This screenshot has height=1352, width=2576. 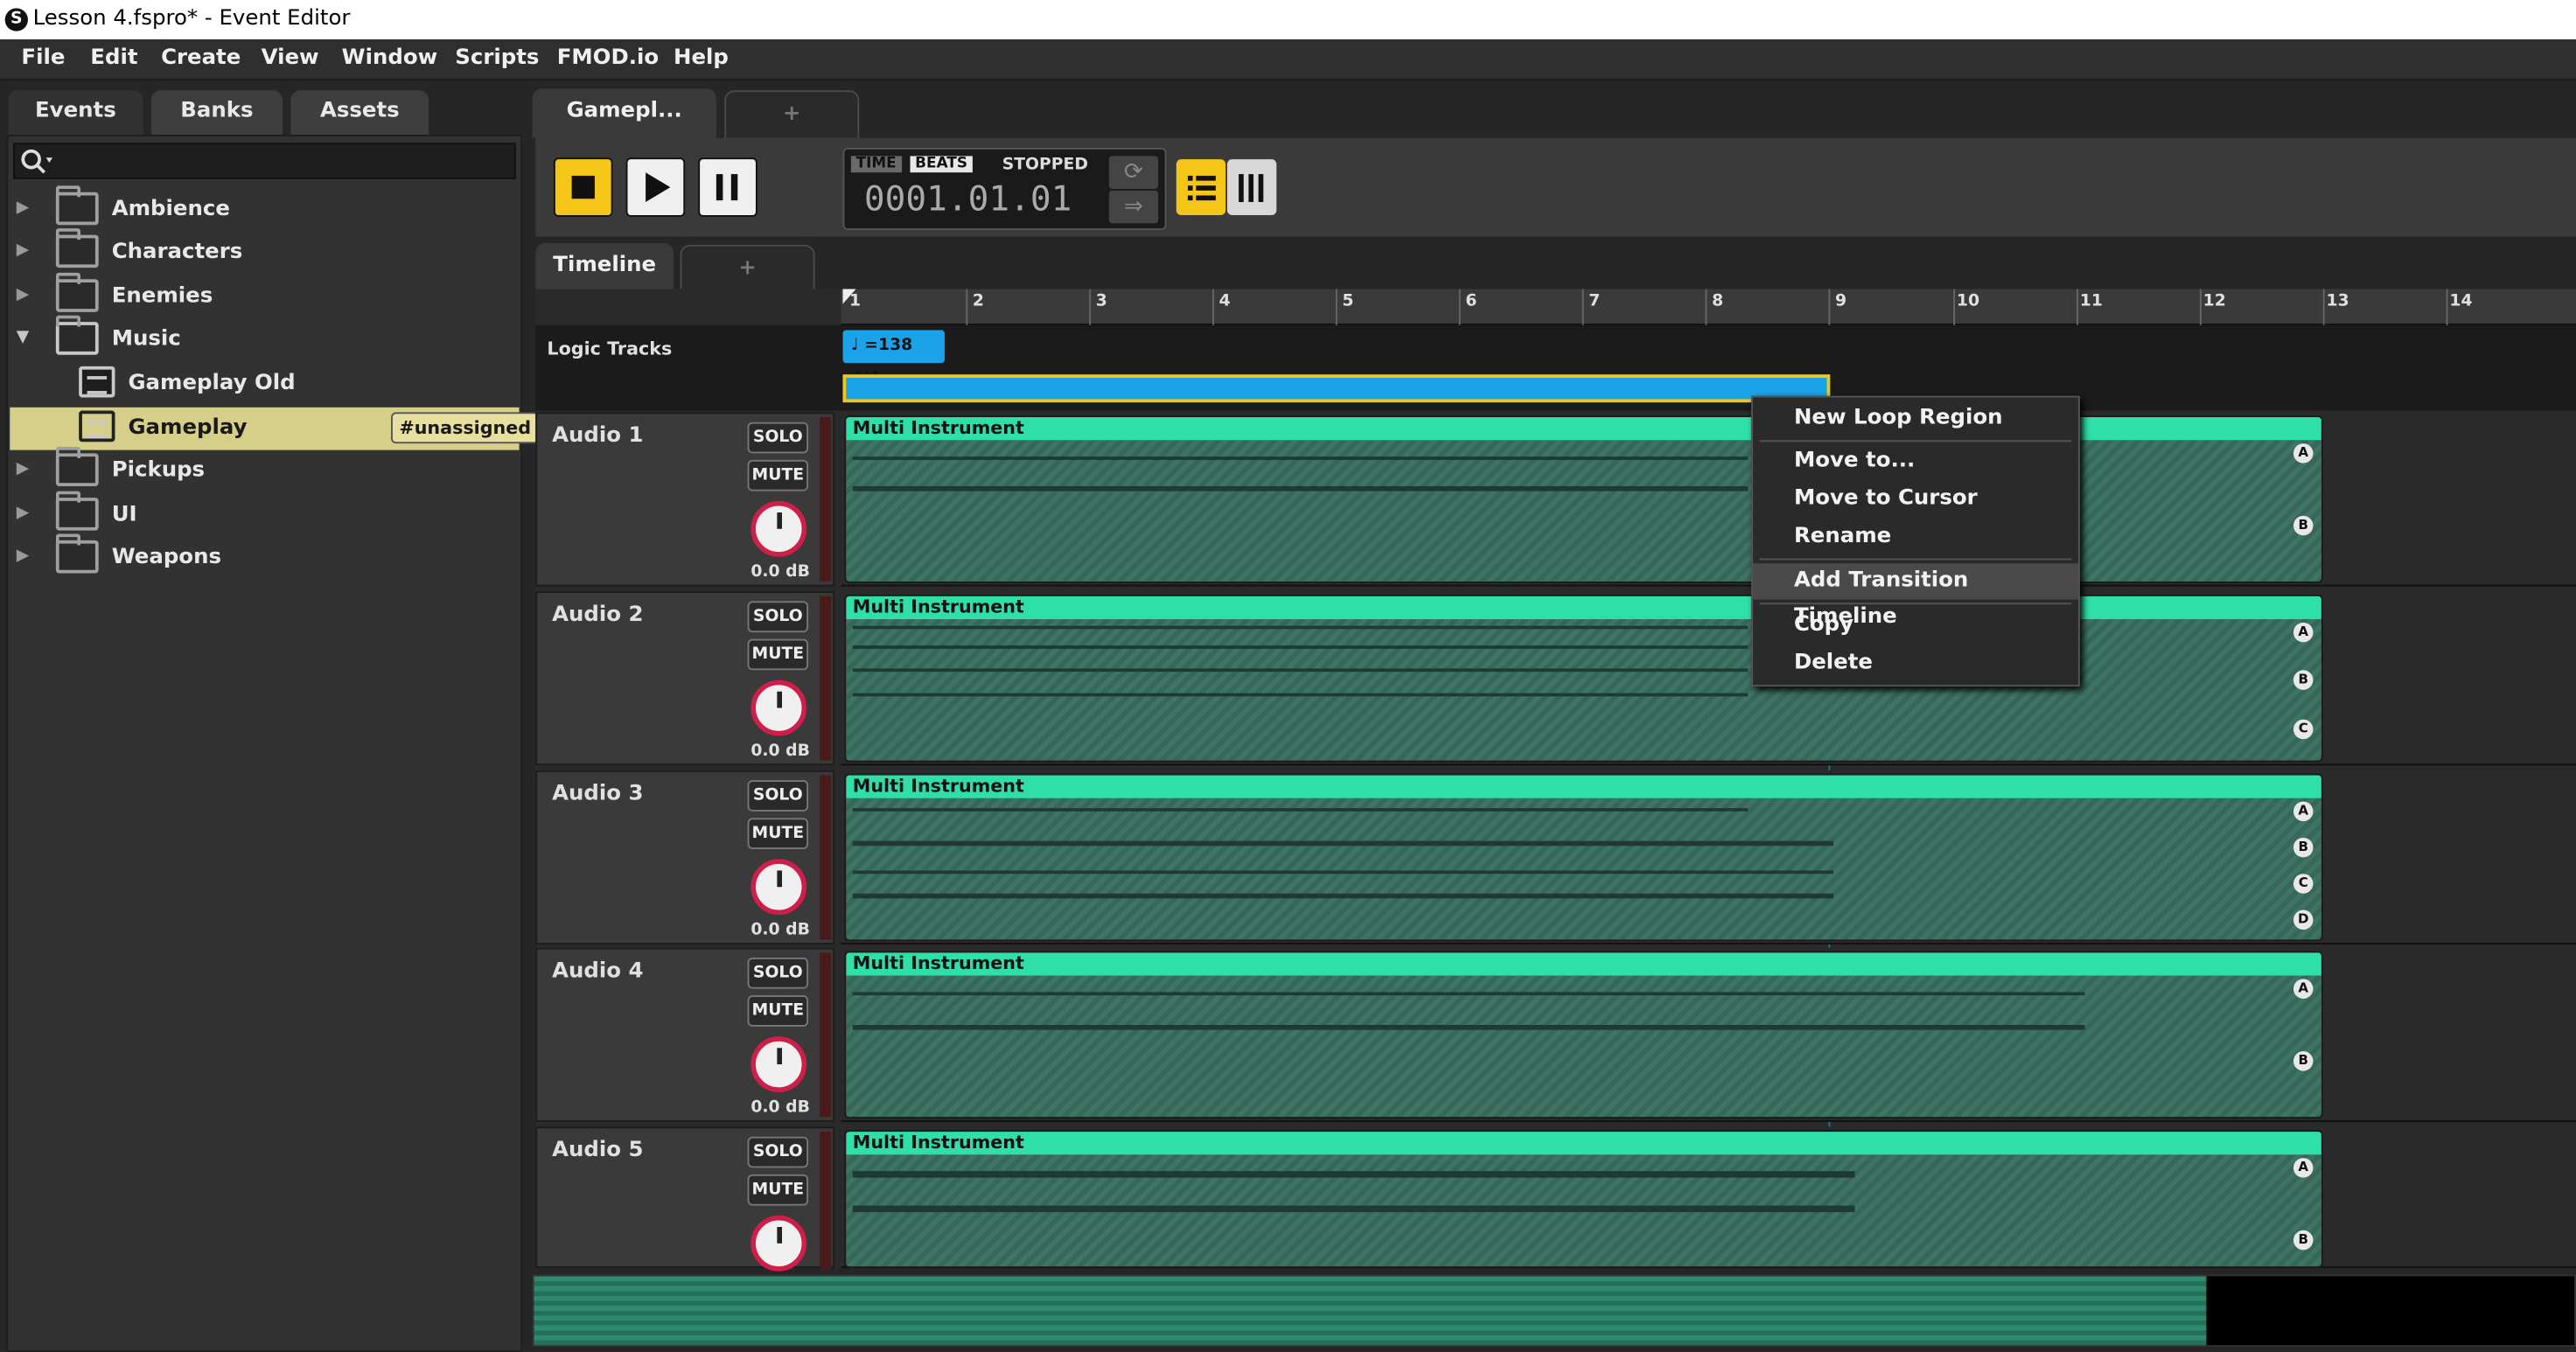 What do you see at coordinates (290, 58) in the screenshot?
I see `menu-view: View` at bounding box center [290, 58].